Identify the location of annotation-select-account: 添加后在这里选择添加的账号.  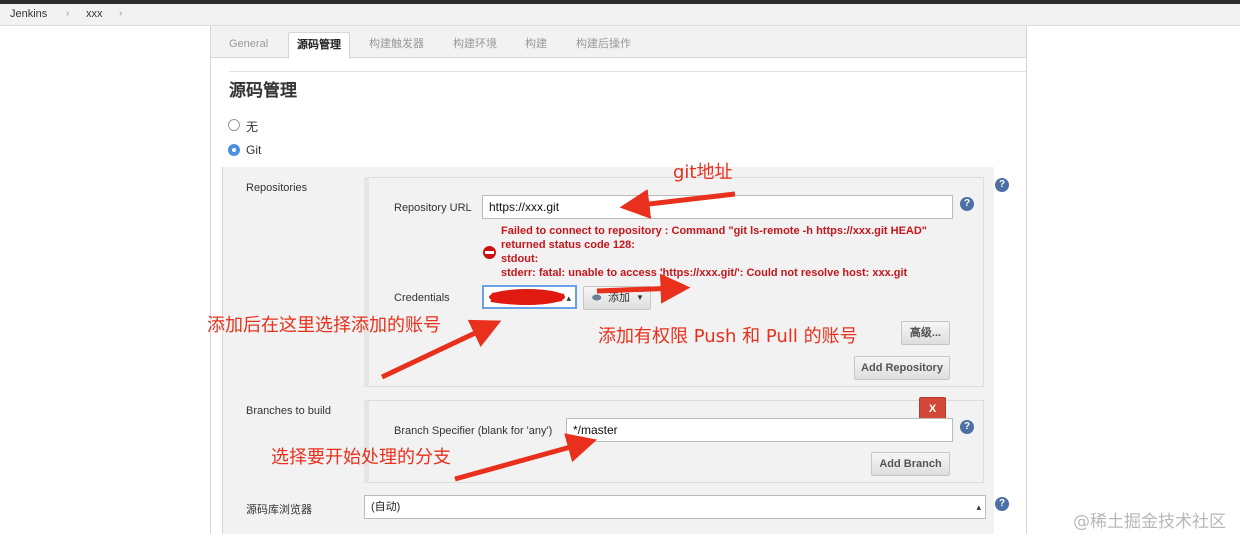
(324, 325).